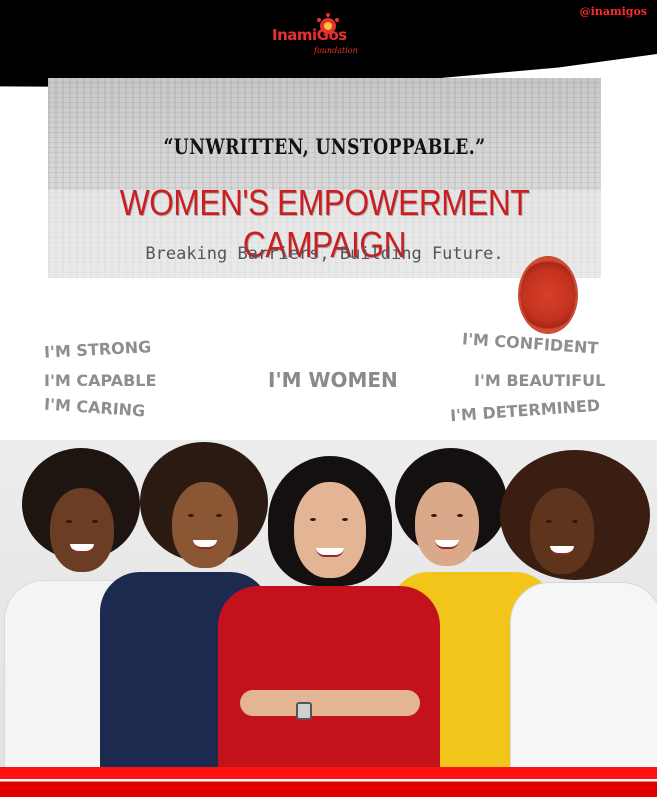 This screenshot has height=797, width=657. Describe the element at coordinates (530, 343) in the screenshot. I see `affirmation-confident: I'M CONFIDENT` at that location.